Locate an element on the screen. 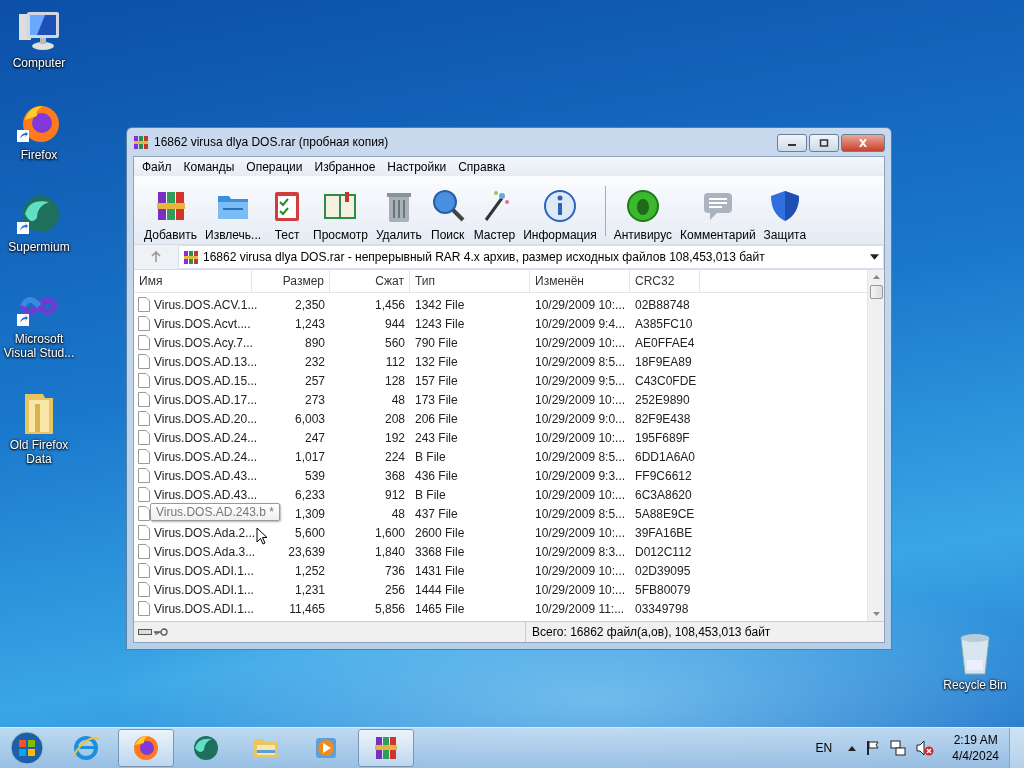  find-button: Поиск is located at coordinates (447, 215).